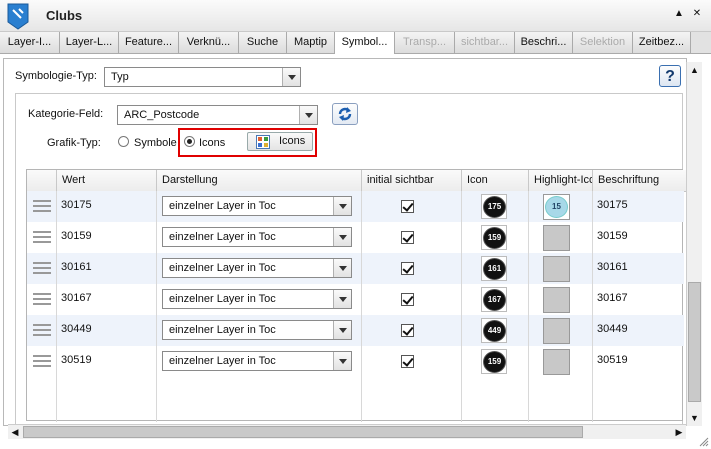 This screenshot has width=711, height=449. I want to click on club-badge-icon: 159, so click(494, 238).